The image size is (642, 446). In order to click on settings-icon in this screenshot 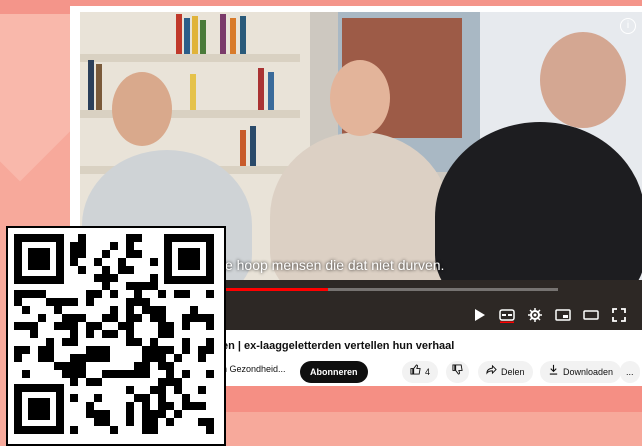, I will do `click(535, 315)`.